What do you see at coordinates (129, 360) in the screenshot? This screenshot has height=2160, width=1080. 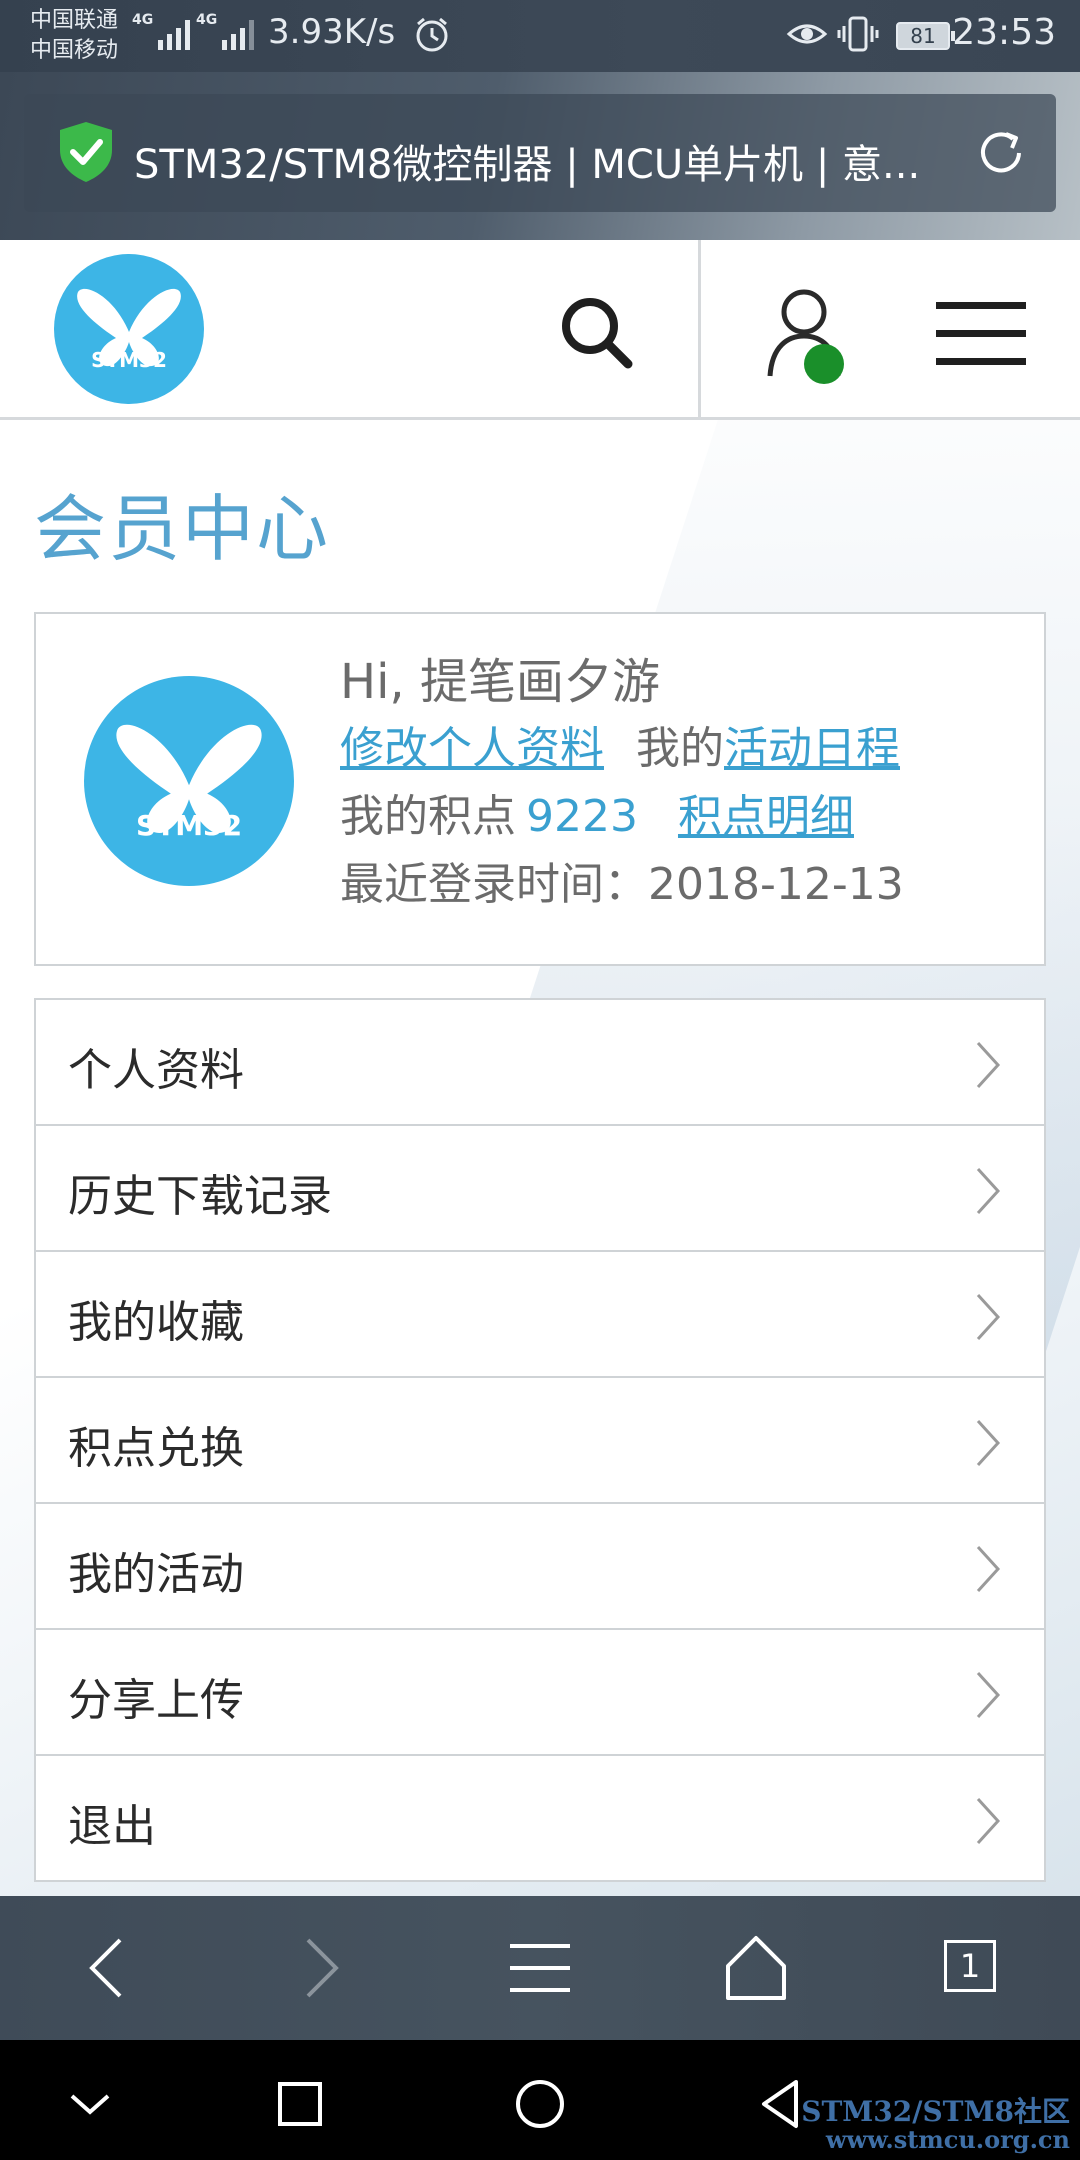 I see `logo-text: STM32` at bounding box center [129, 360].